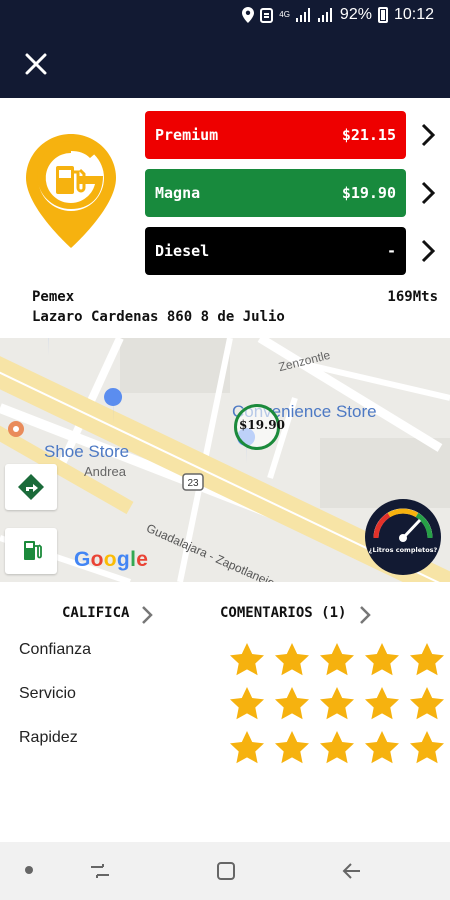 This screenshot has height=900, width=450. What do you see at coordinates (29, 870) in the screenshot?
I see `nav-dot-icon` at bounding box center [29, 870].